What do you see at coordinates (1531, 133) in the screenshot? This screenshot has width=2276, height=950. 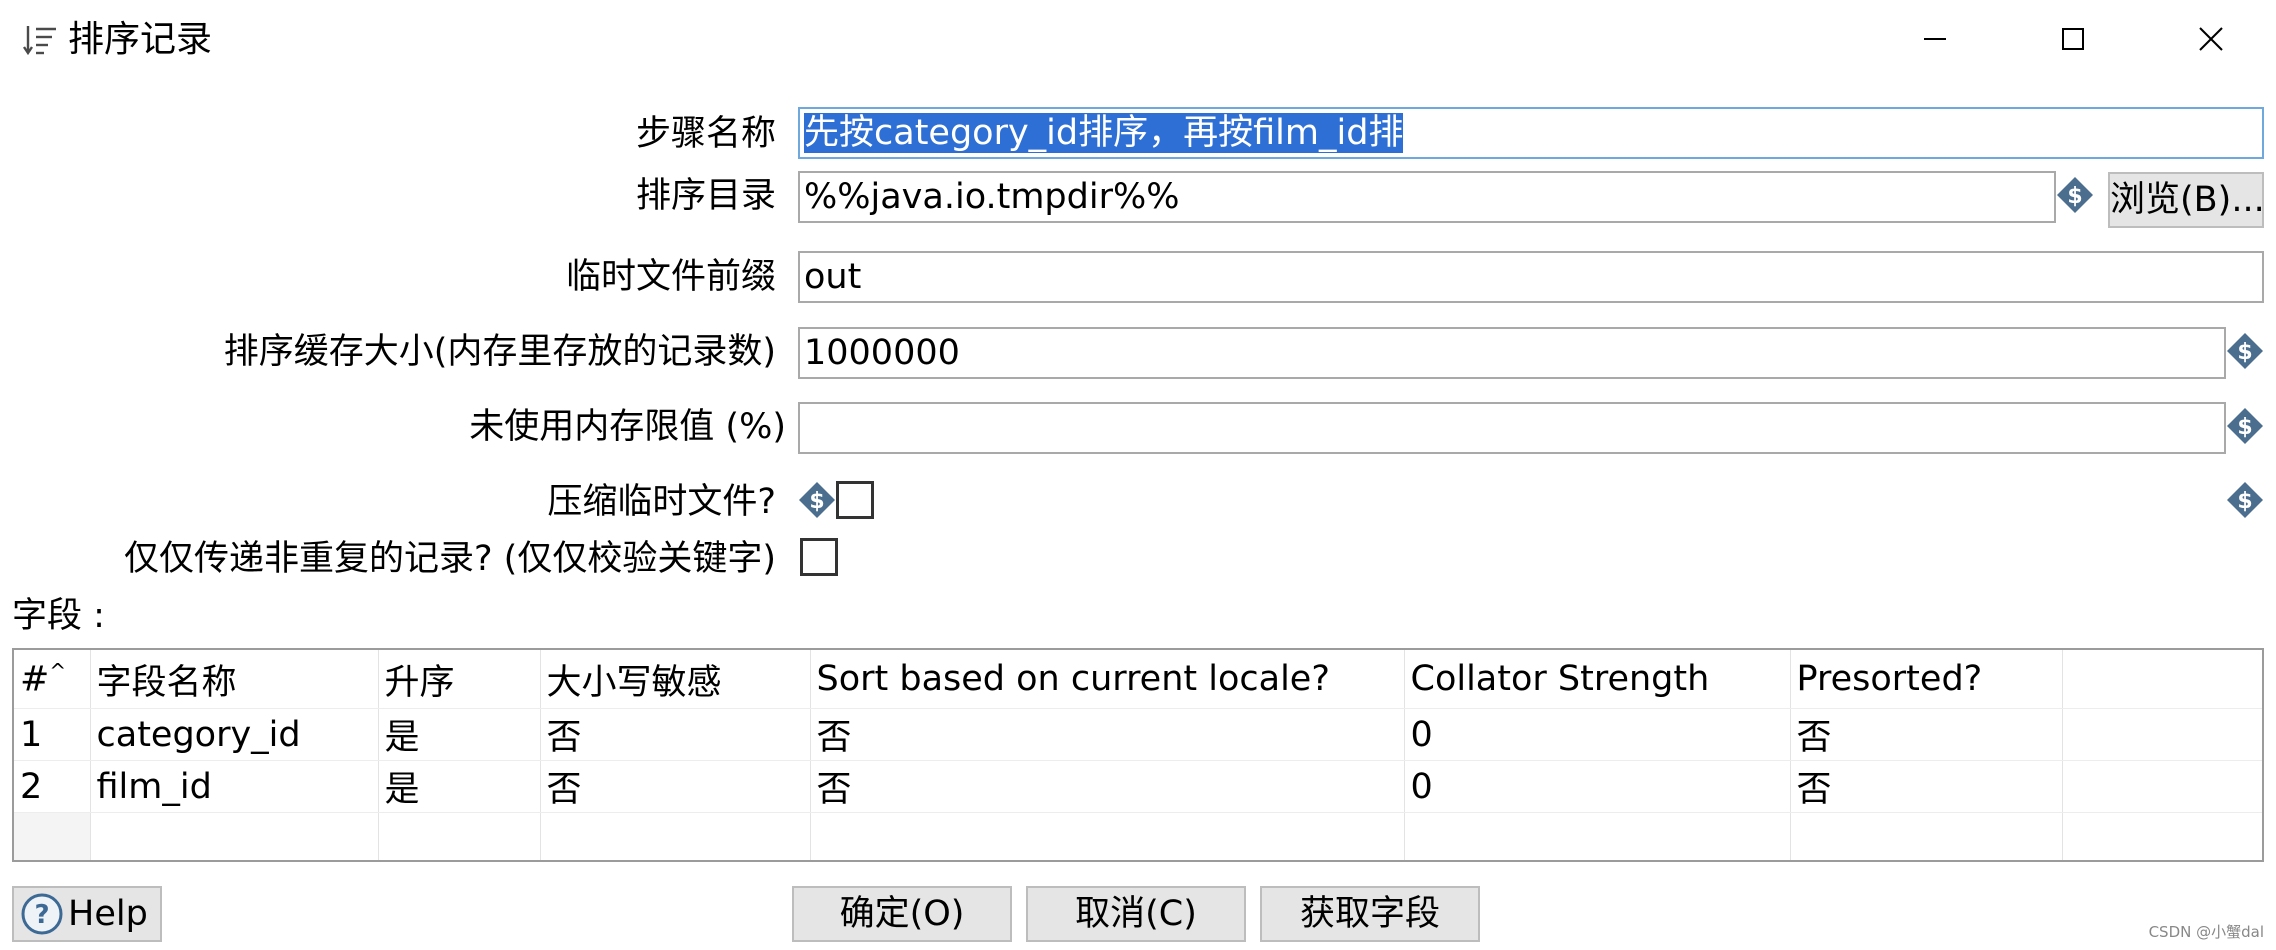 I see `step-name-input: 先按category_id排序，再按film_id排` at bounding box center [1531, 133].